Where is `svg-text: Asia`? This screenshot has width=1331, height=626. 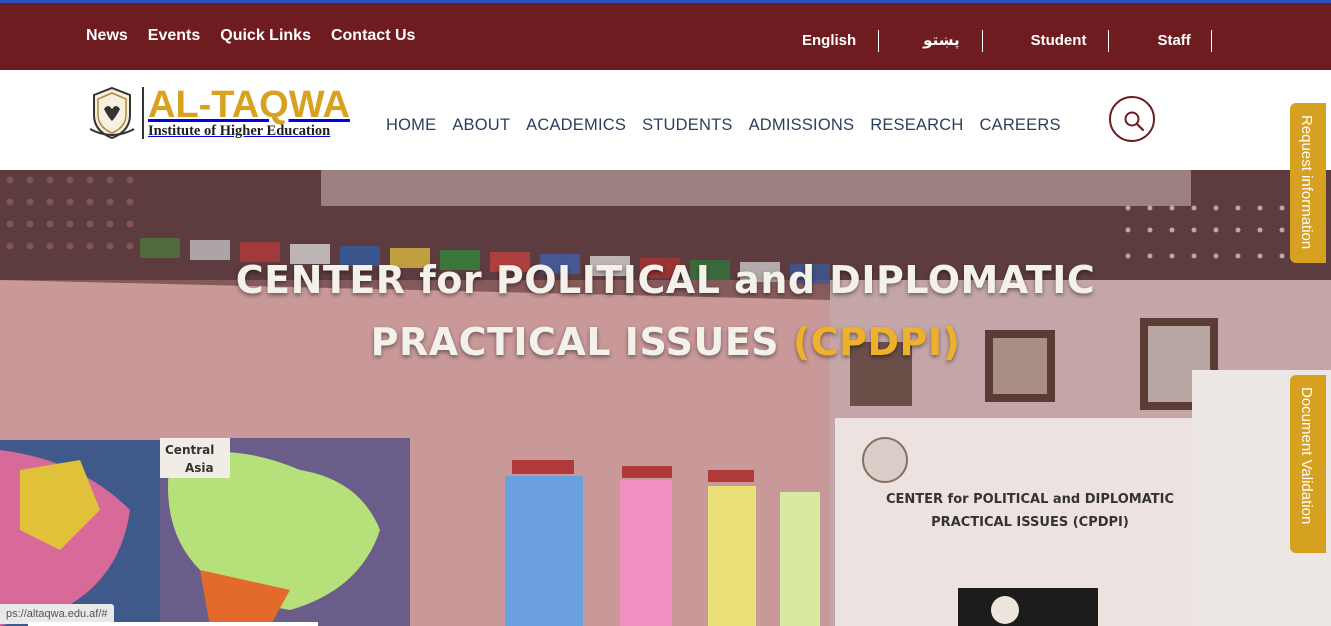
svg-text: Asia is located at coordinates (199, 468).